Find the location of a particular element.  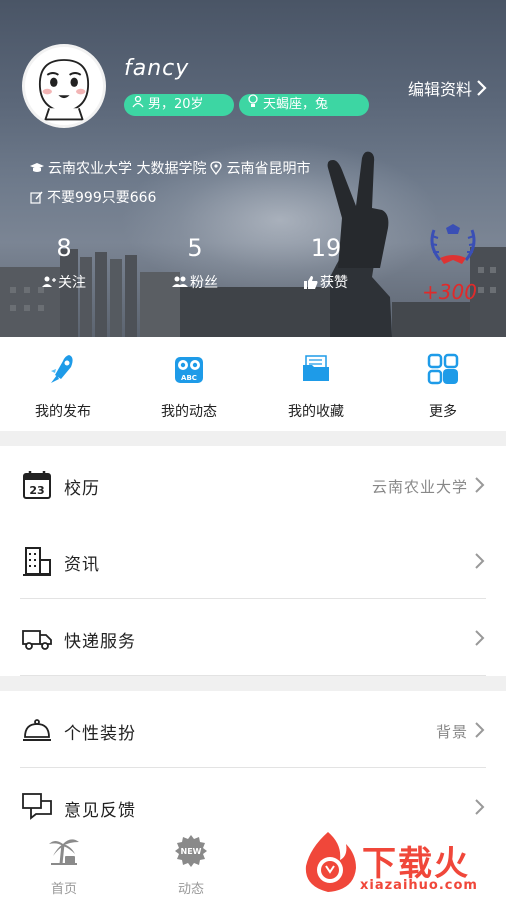

gender-age-badge: 男，20岁 is located at coordinates (179, 105).